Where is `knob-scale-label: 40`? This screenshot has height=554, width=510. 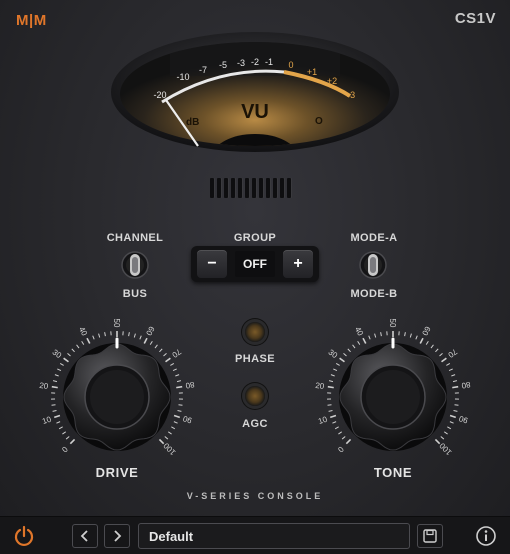
knob-scale-label: 40 is located at coordinates (359, 331).